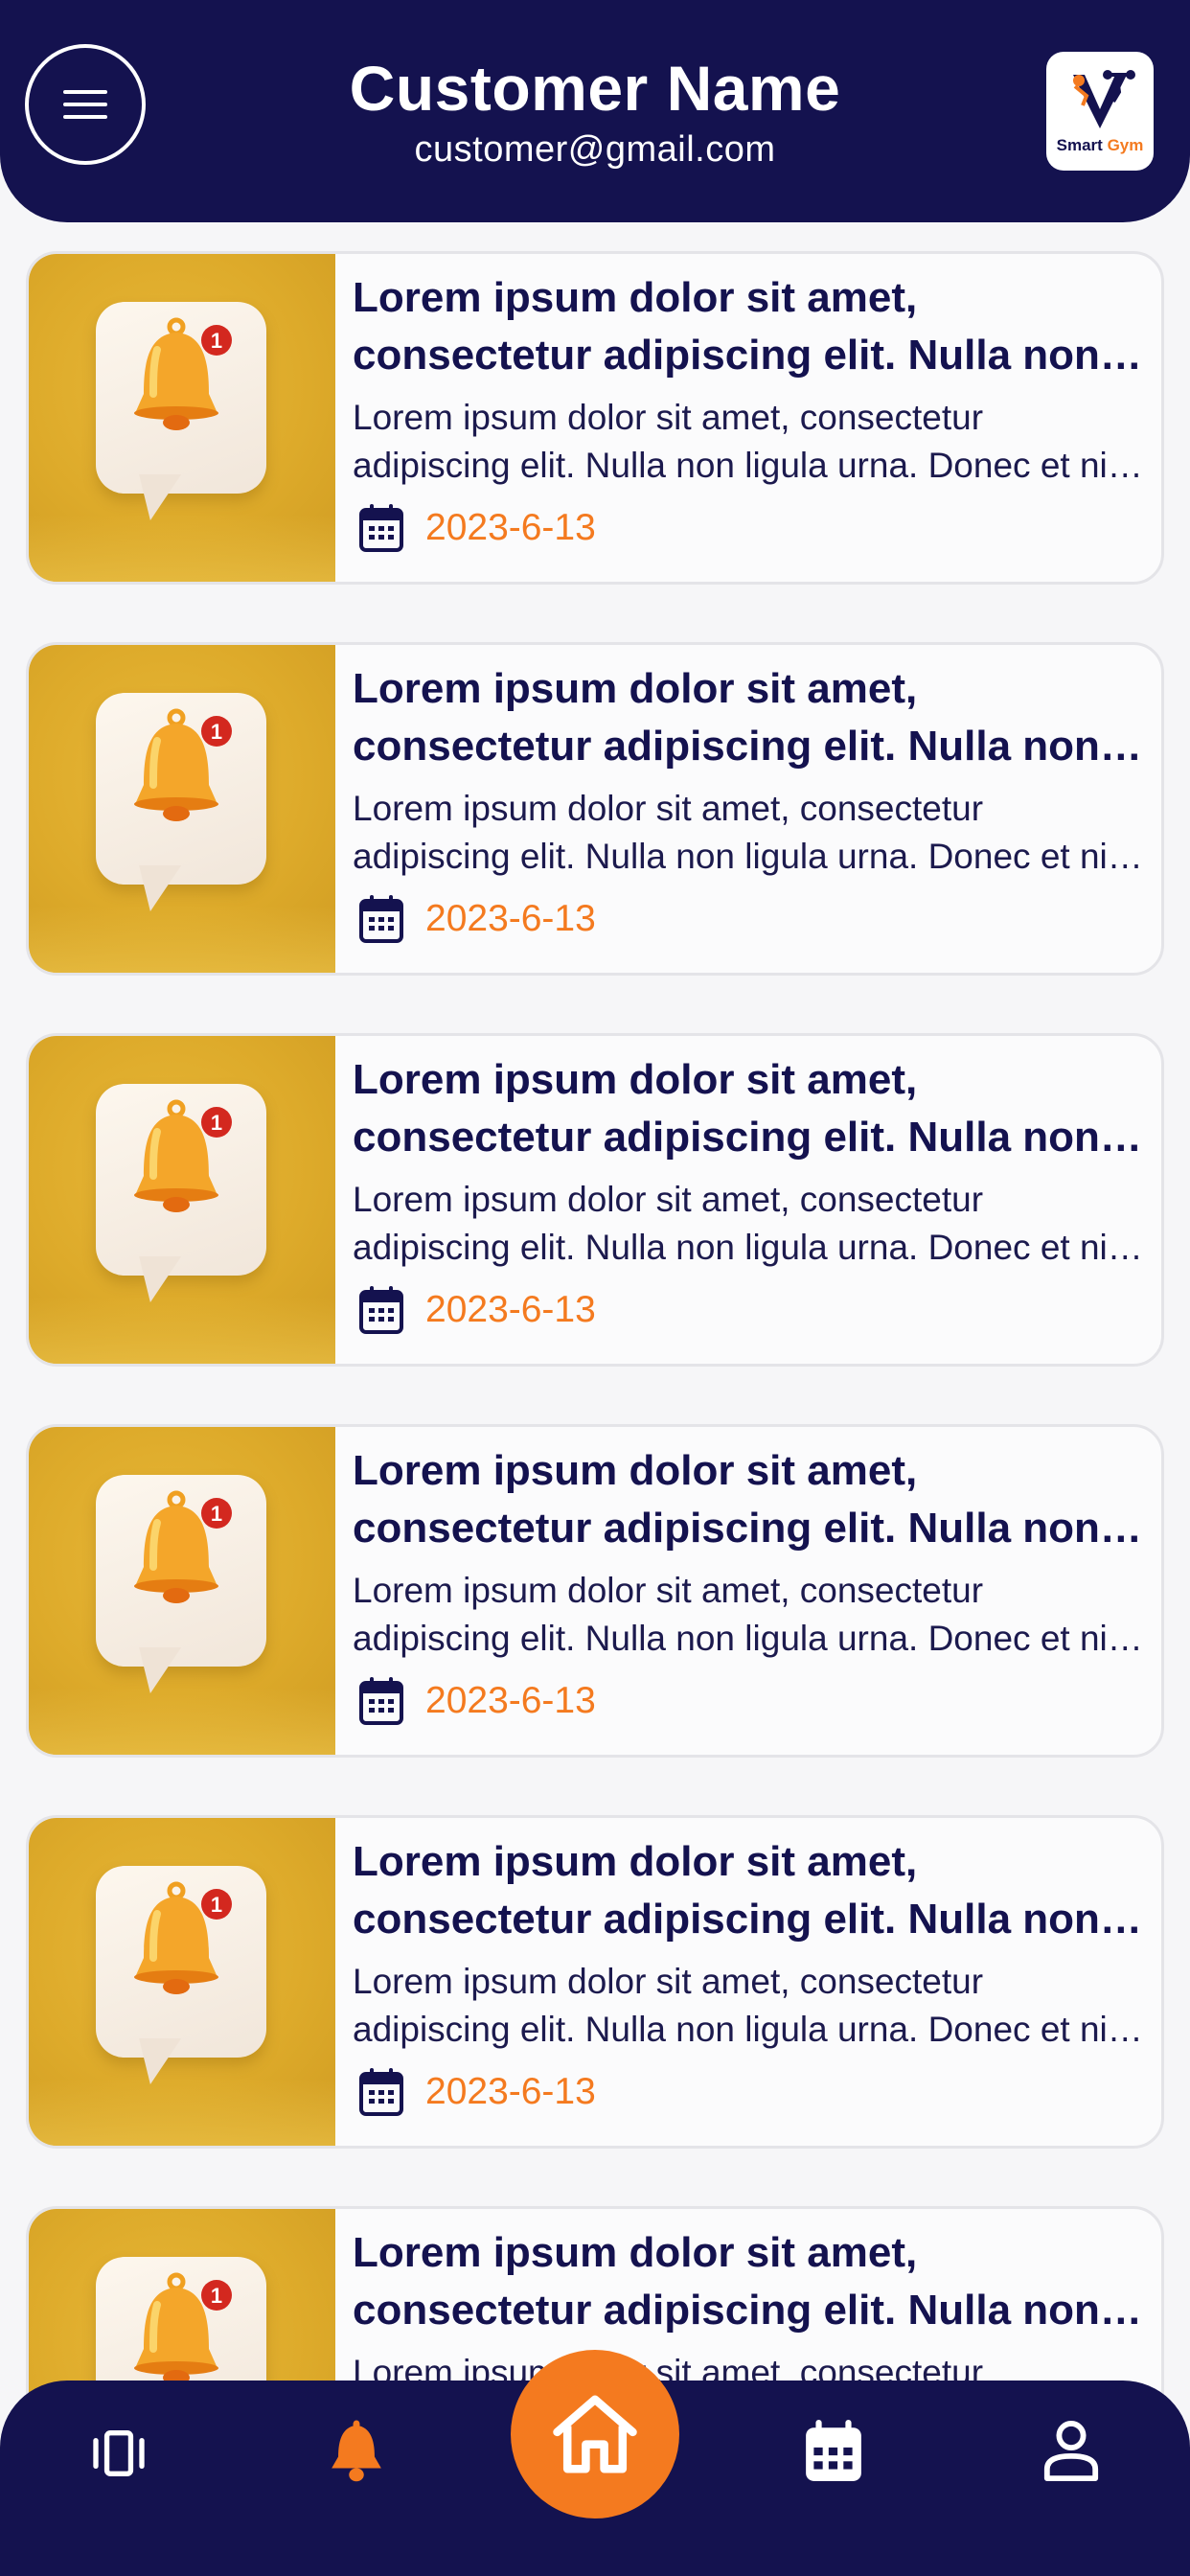 The image size is (1190, 2576). Describe the element at coordinates (595, 149) in the screenshot. I see `customer-email: customer@gmail.com` at that location.